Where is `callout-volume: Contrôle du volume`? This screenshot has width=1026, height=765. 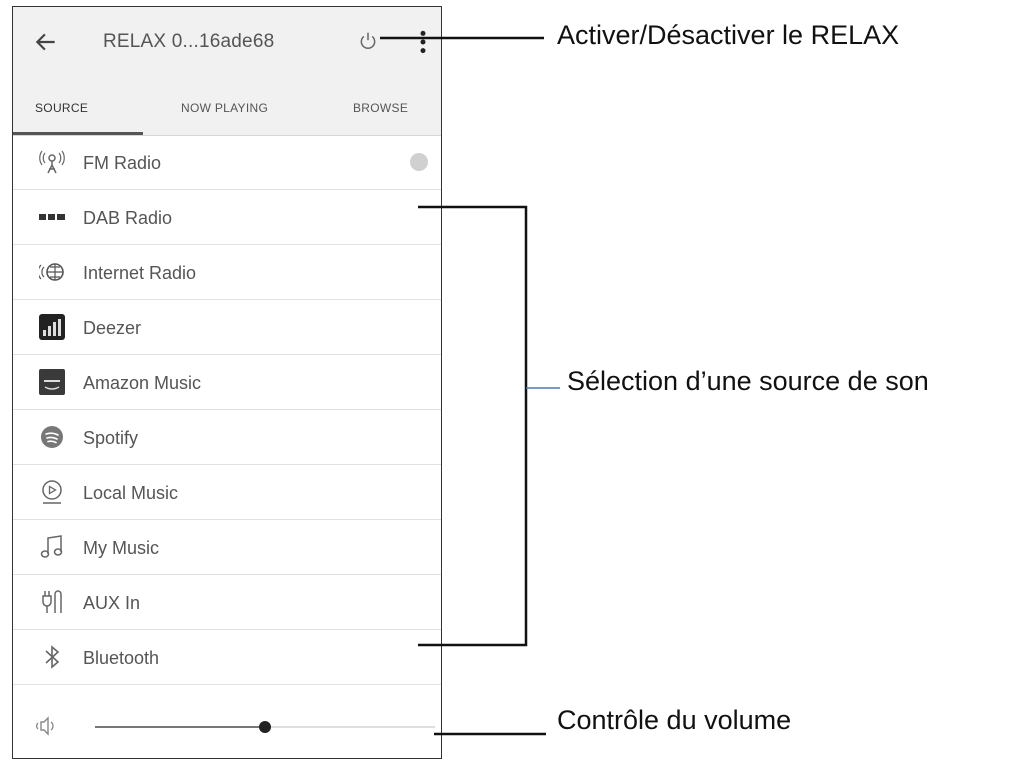
callout-volume: Contrôle du volume is located at coordinates (674, 720).